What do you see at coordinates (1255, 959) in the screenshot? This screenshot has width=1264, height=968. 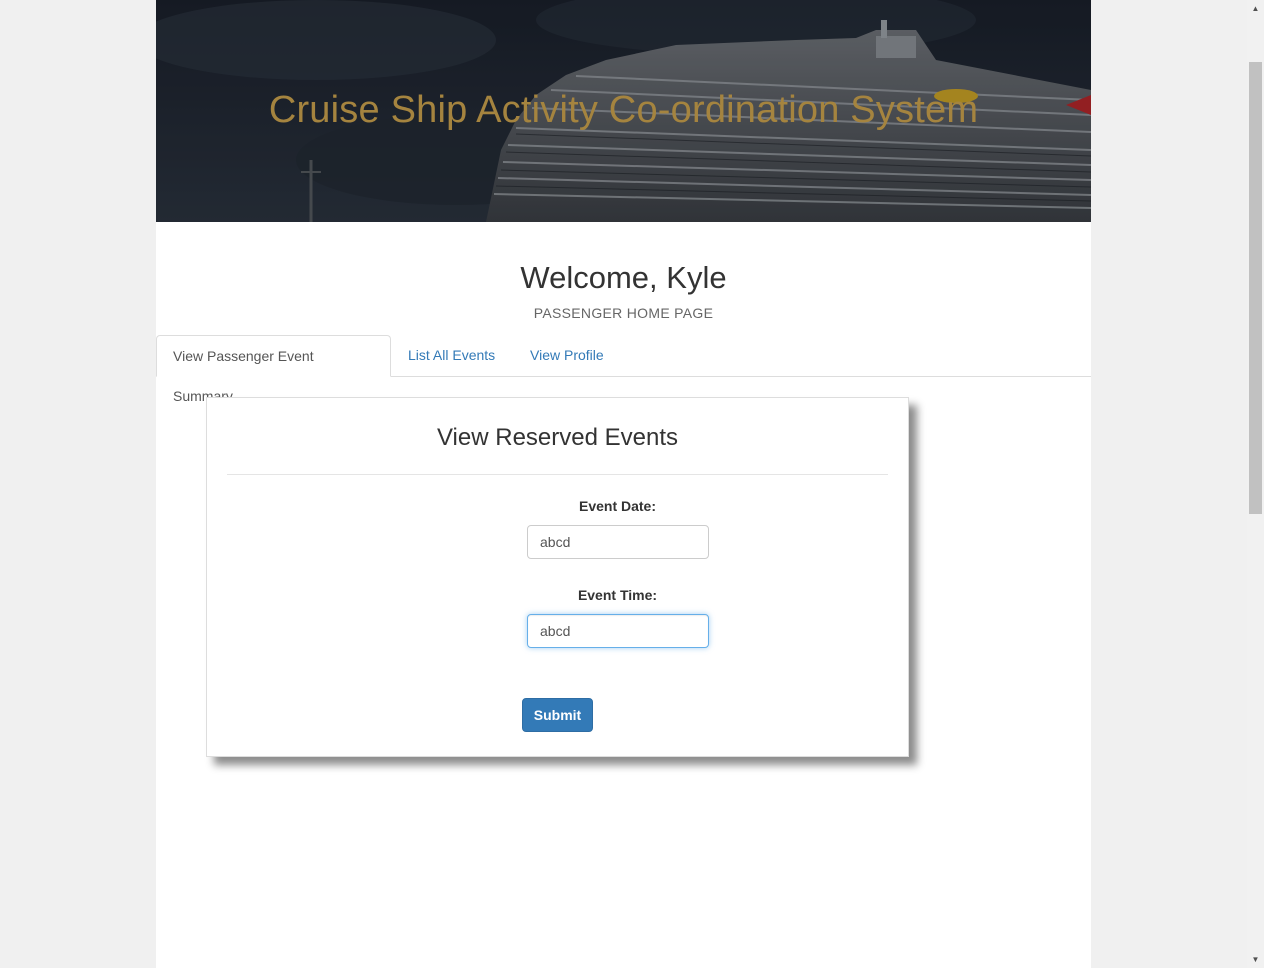 I see `scroll-down-arrow-icon: ▼` at bounding box center [1255, 959].